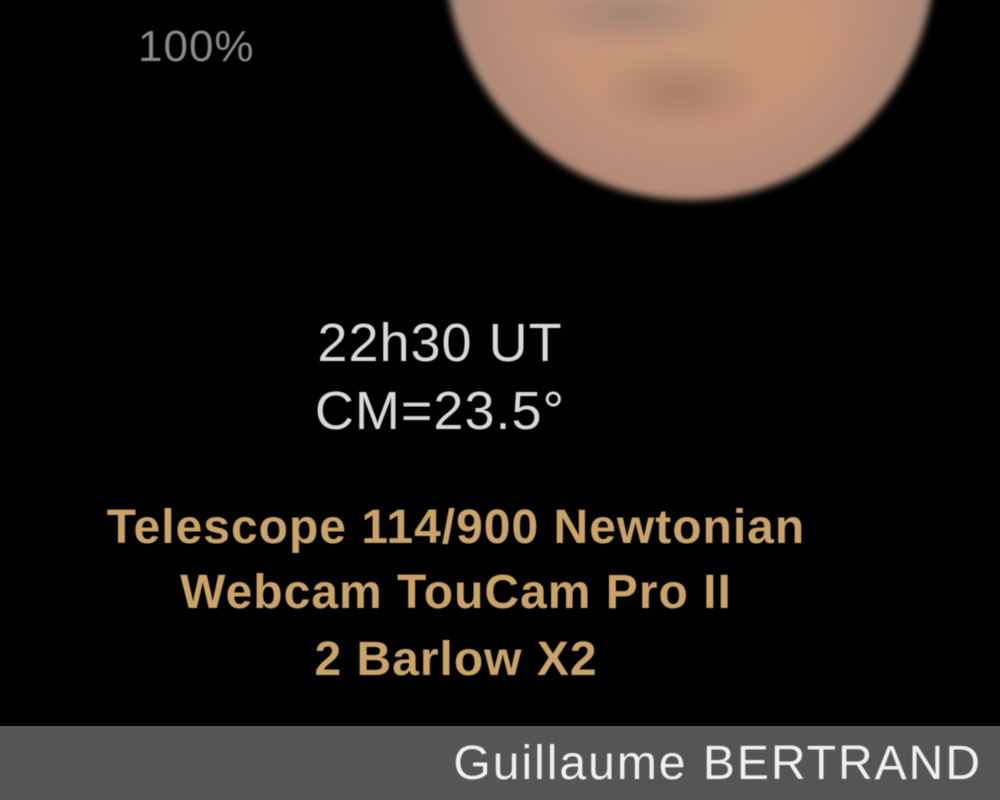 This screenshot has width=1000, height=800. What do you see at coordinates (690, 100) in the screenshot?
I see `planet-image` at bounding box center [690, 100].